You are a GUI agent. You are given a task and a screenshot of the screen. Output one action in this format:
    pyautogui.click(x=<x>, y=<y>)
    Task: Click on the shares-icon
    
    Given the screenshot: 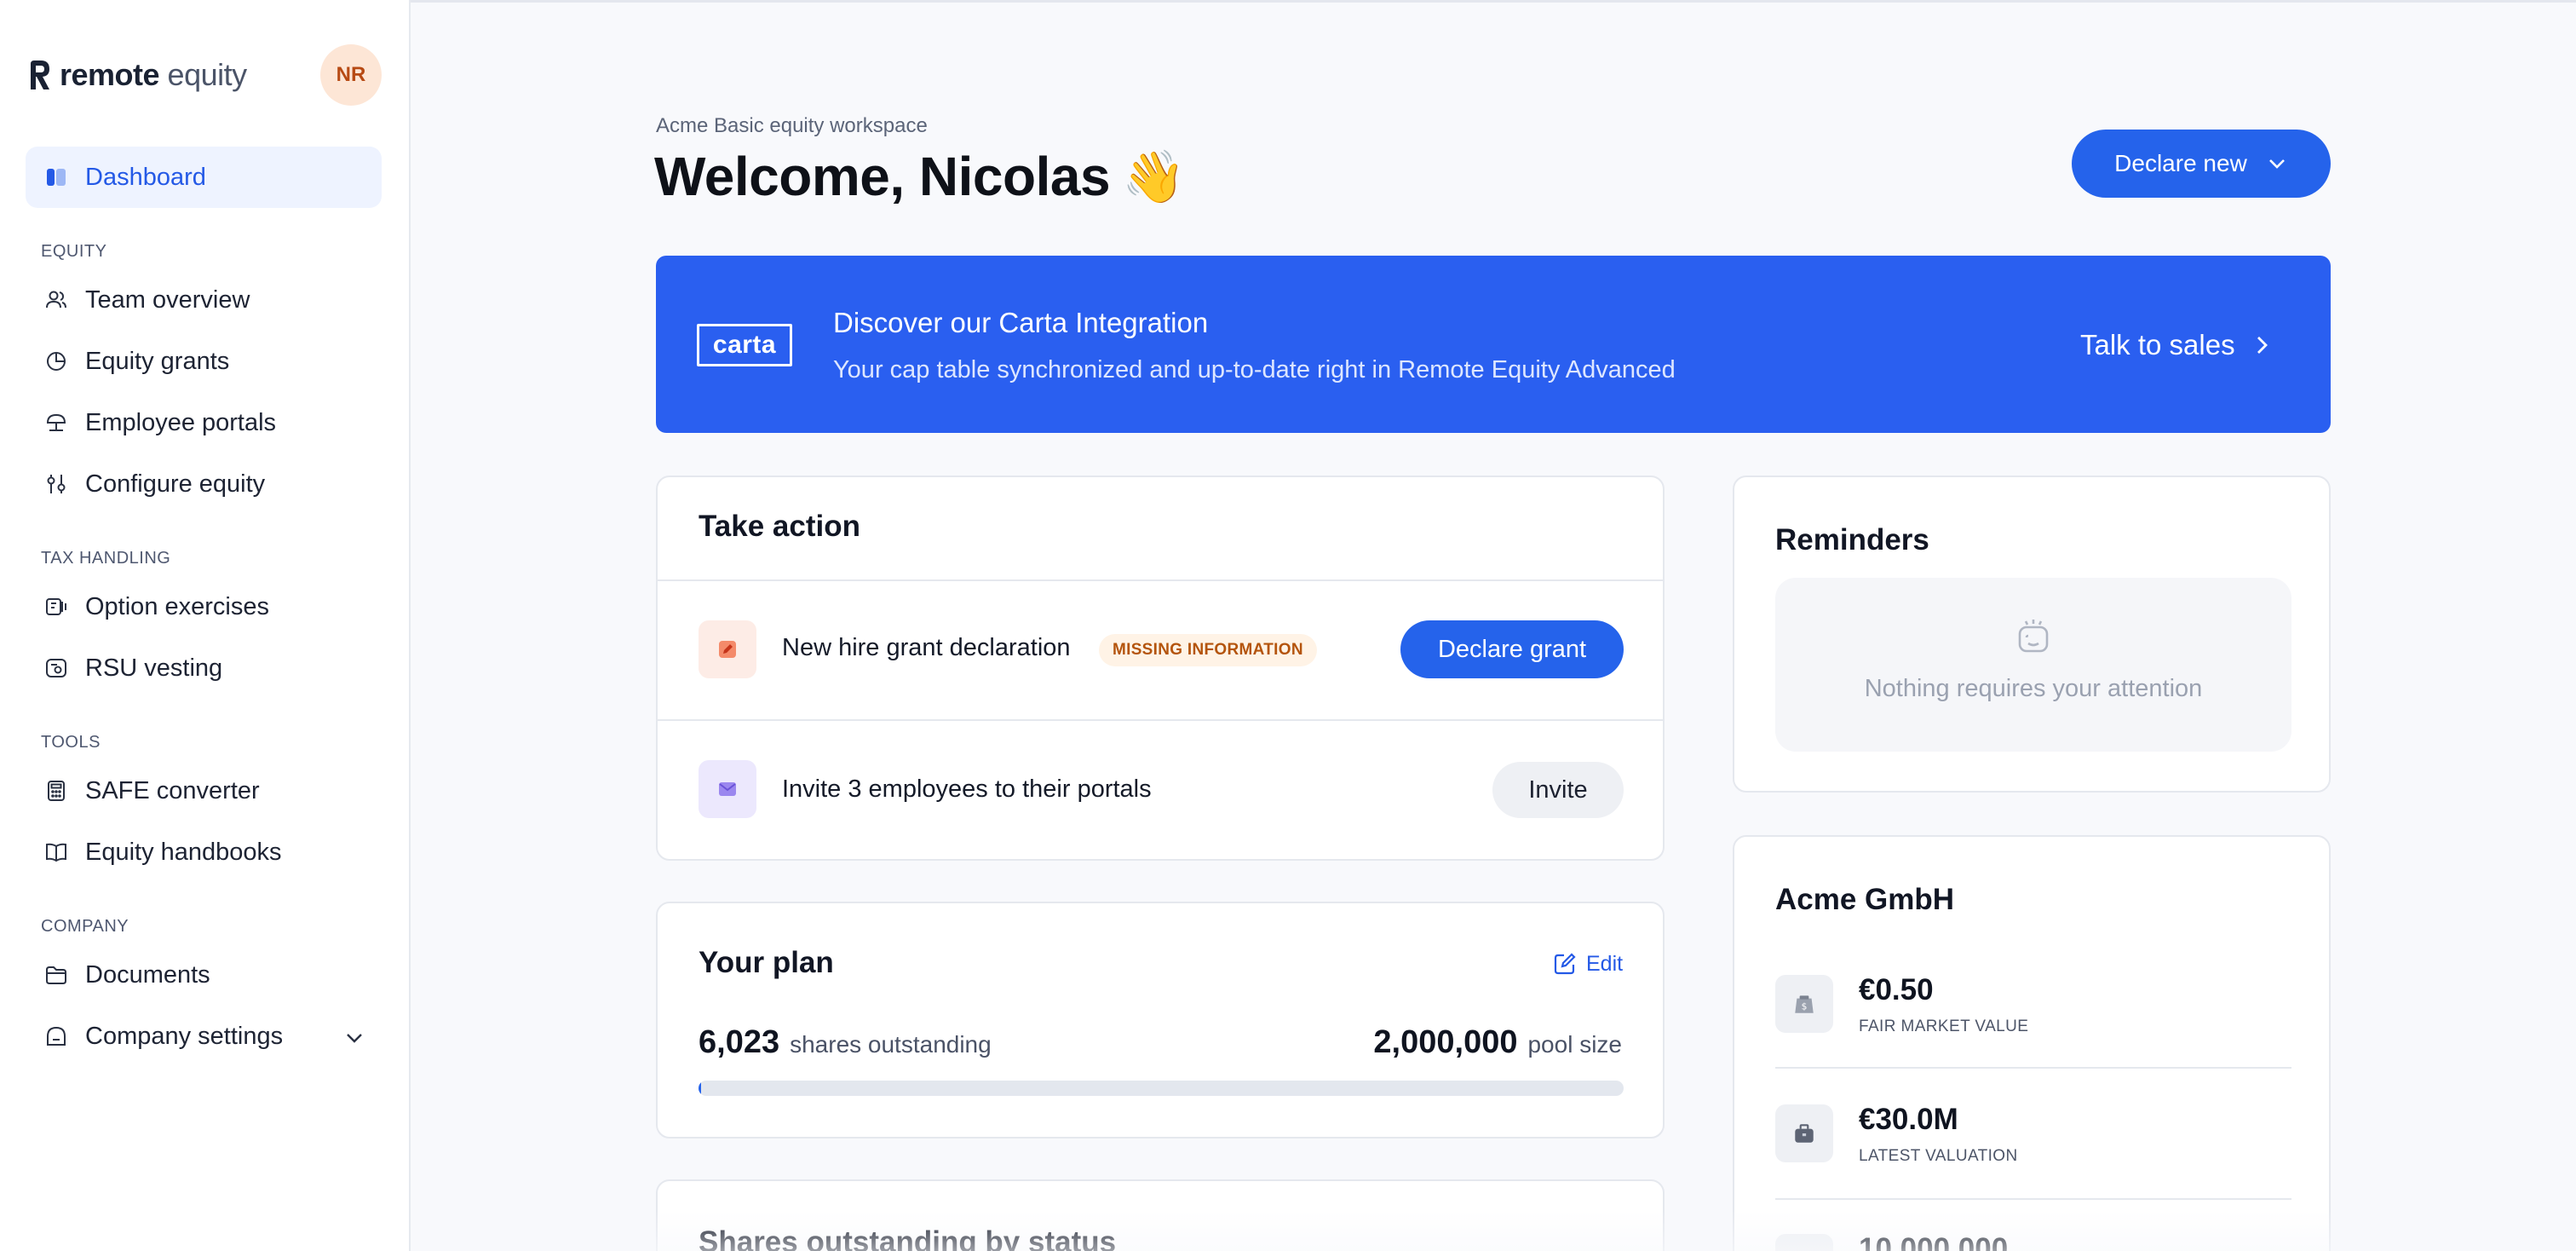 What is the action you would take?
    pyautogui.click(x=1804, y=1242)
    